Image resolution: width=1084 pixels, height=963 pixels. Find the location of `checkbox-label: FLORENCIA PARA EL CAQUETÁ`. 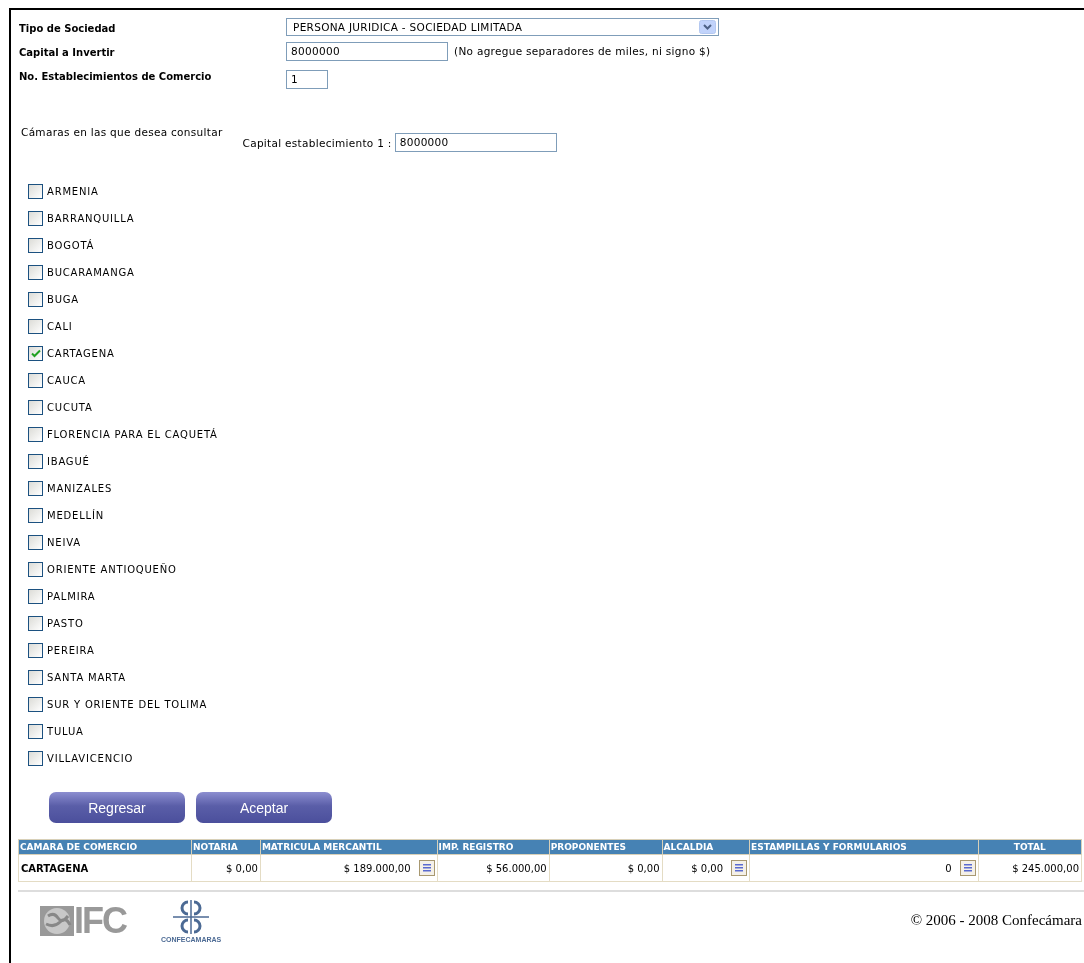

checkbox-label: FLORENCIA PARA EL CAQUETÁ is located at coordinates (132, 434).